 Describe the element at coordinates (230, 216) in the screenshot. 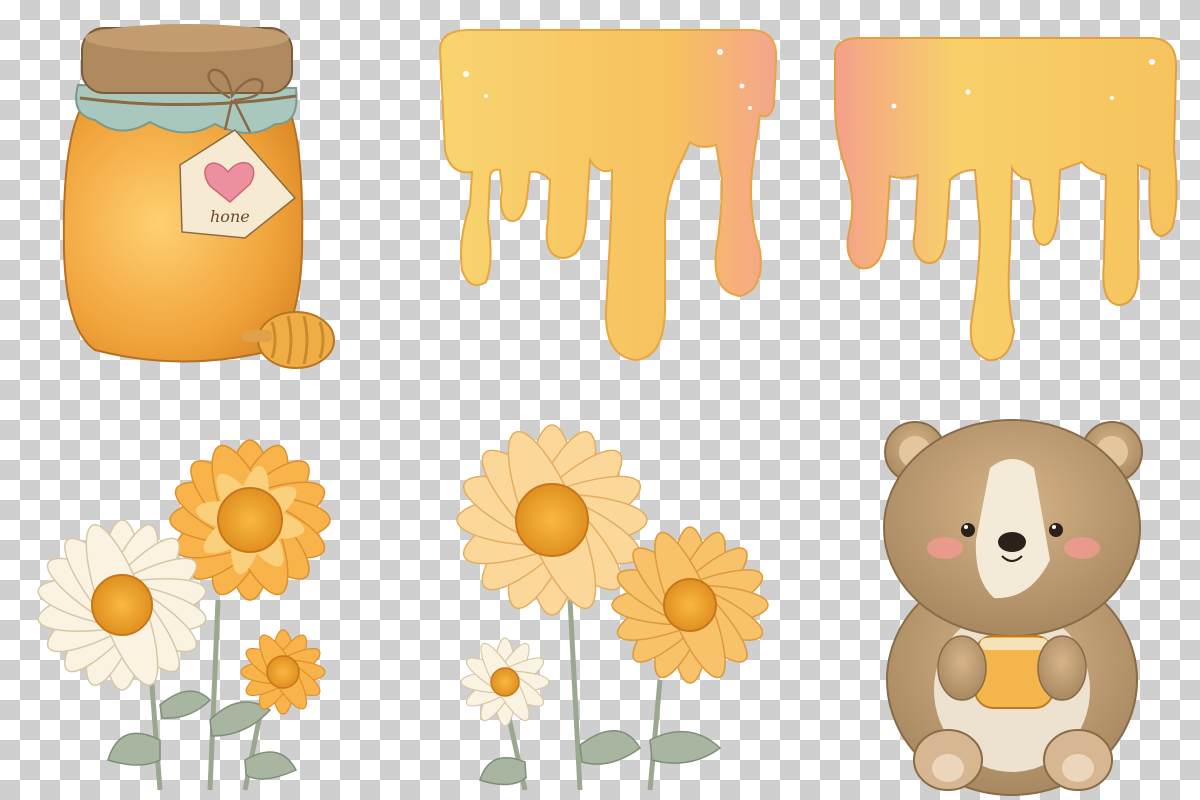

I see `jar-tag-text: hone` at that location.